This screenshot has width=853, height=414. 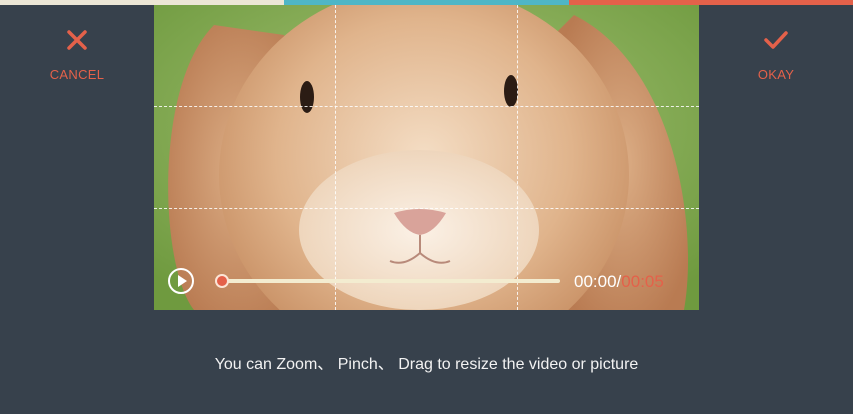 What do you see at coordinates (77, 74) in the screenshot?
I see `cancel-label: CANCEL` at bounding box center [77, 74].